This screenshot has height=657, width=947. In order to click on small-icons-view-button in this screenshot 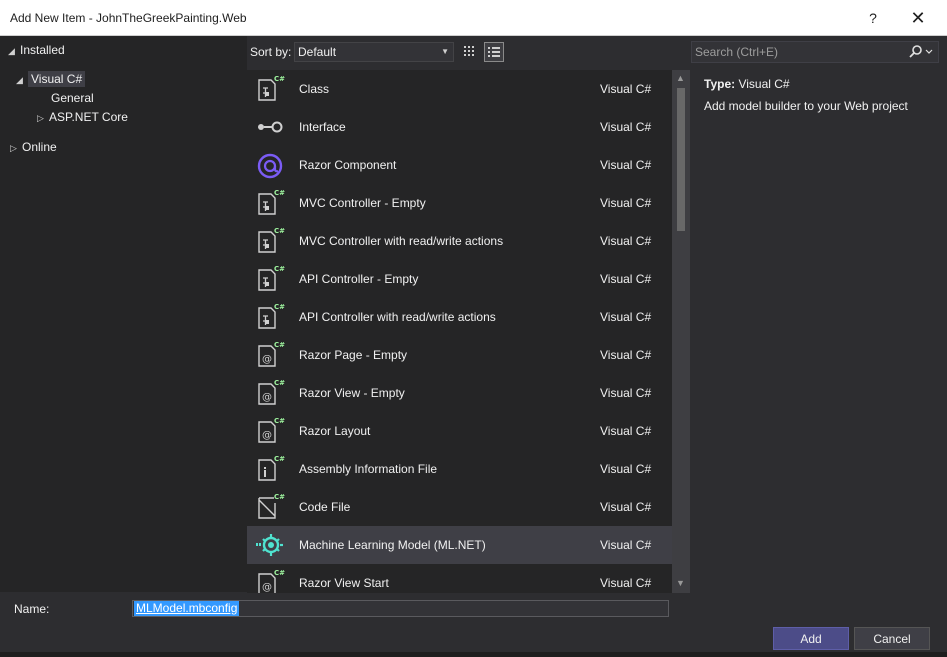, I will do `click(470, 52)`.